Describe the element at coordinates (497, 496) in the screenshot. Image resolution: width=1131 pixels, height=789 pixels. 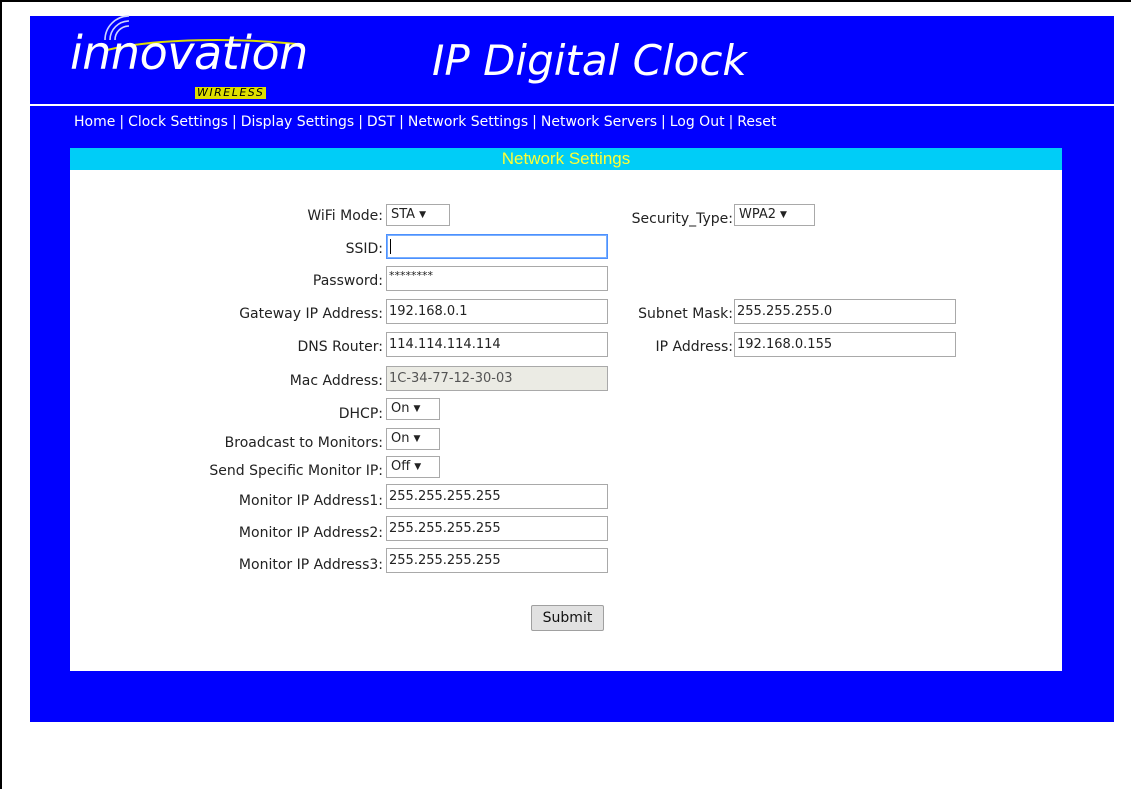
I see `monitor-ip-1-input: 255.255.255.255` at that location.